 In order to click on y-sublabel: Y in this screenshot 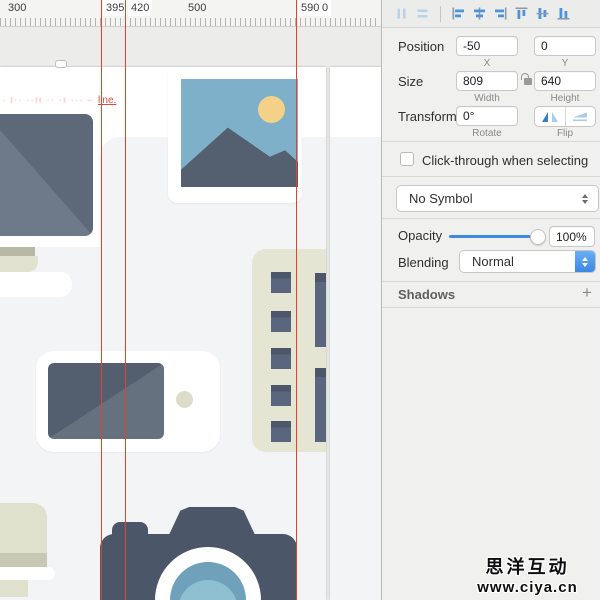, I will do `click(565, 63)`.